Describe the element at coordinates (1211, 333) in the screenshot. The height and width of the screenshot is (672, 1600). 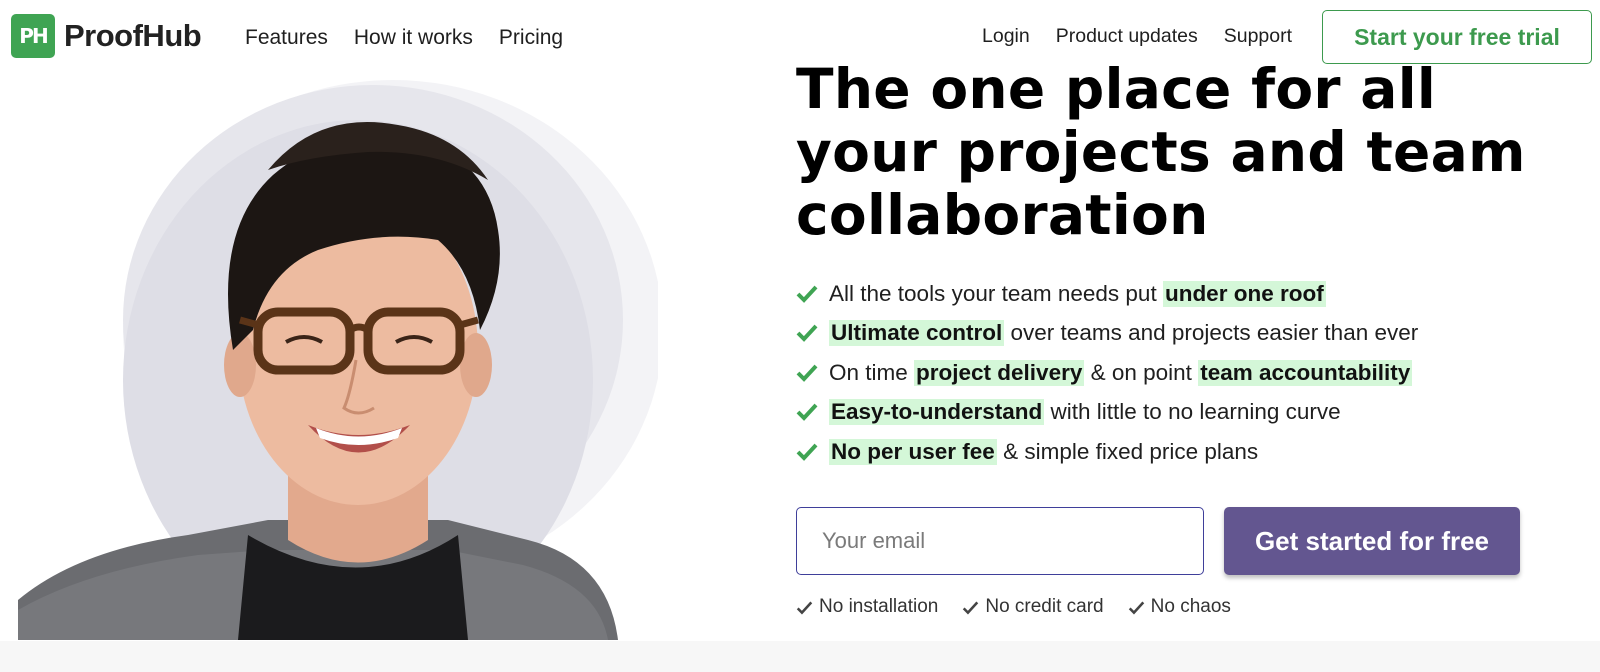
I see `benefit-text: over teams and projects easier than ever` at that location.